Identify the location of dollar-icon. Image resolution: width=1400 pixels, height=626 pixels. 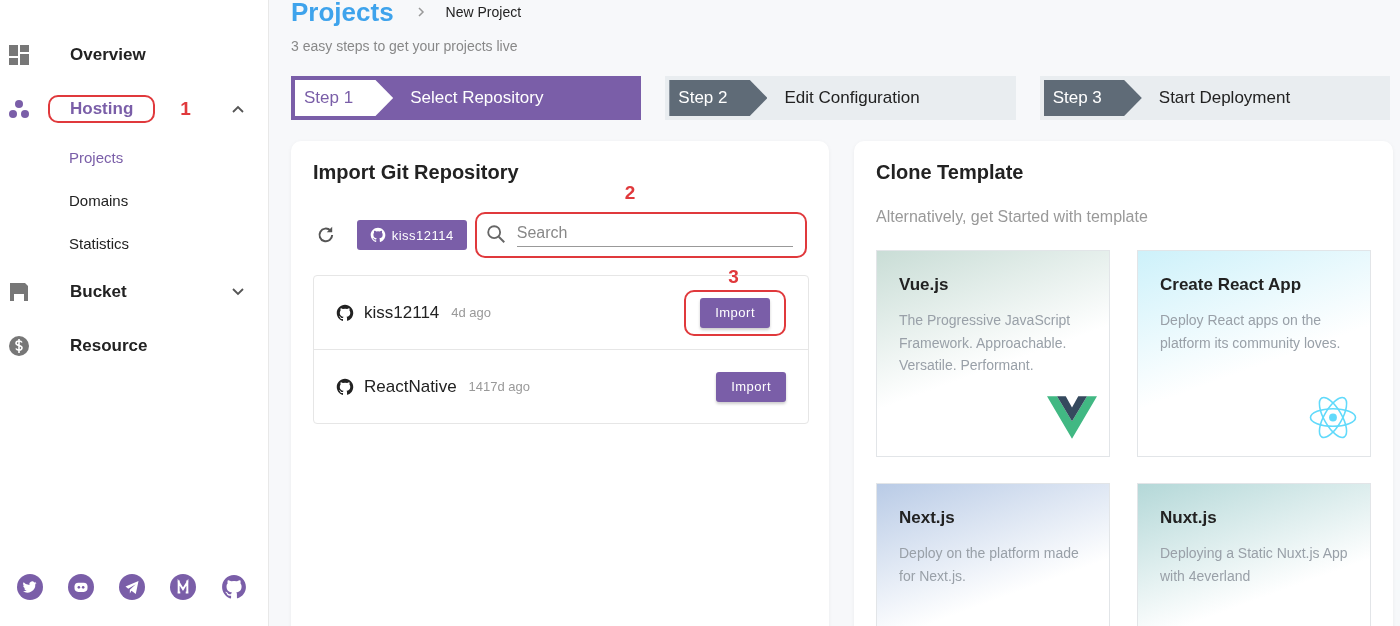
(19, 346).